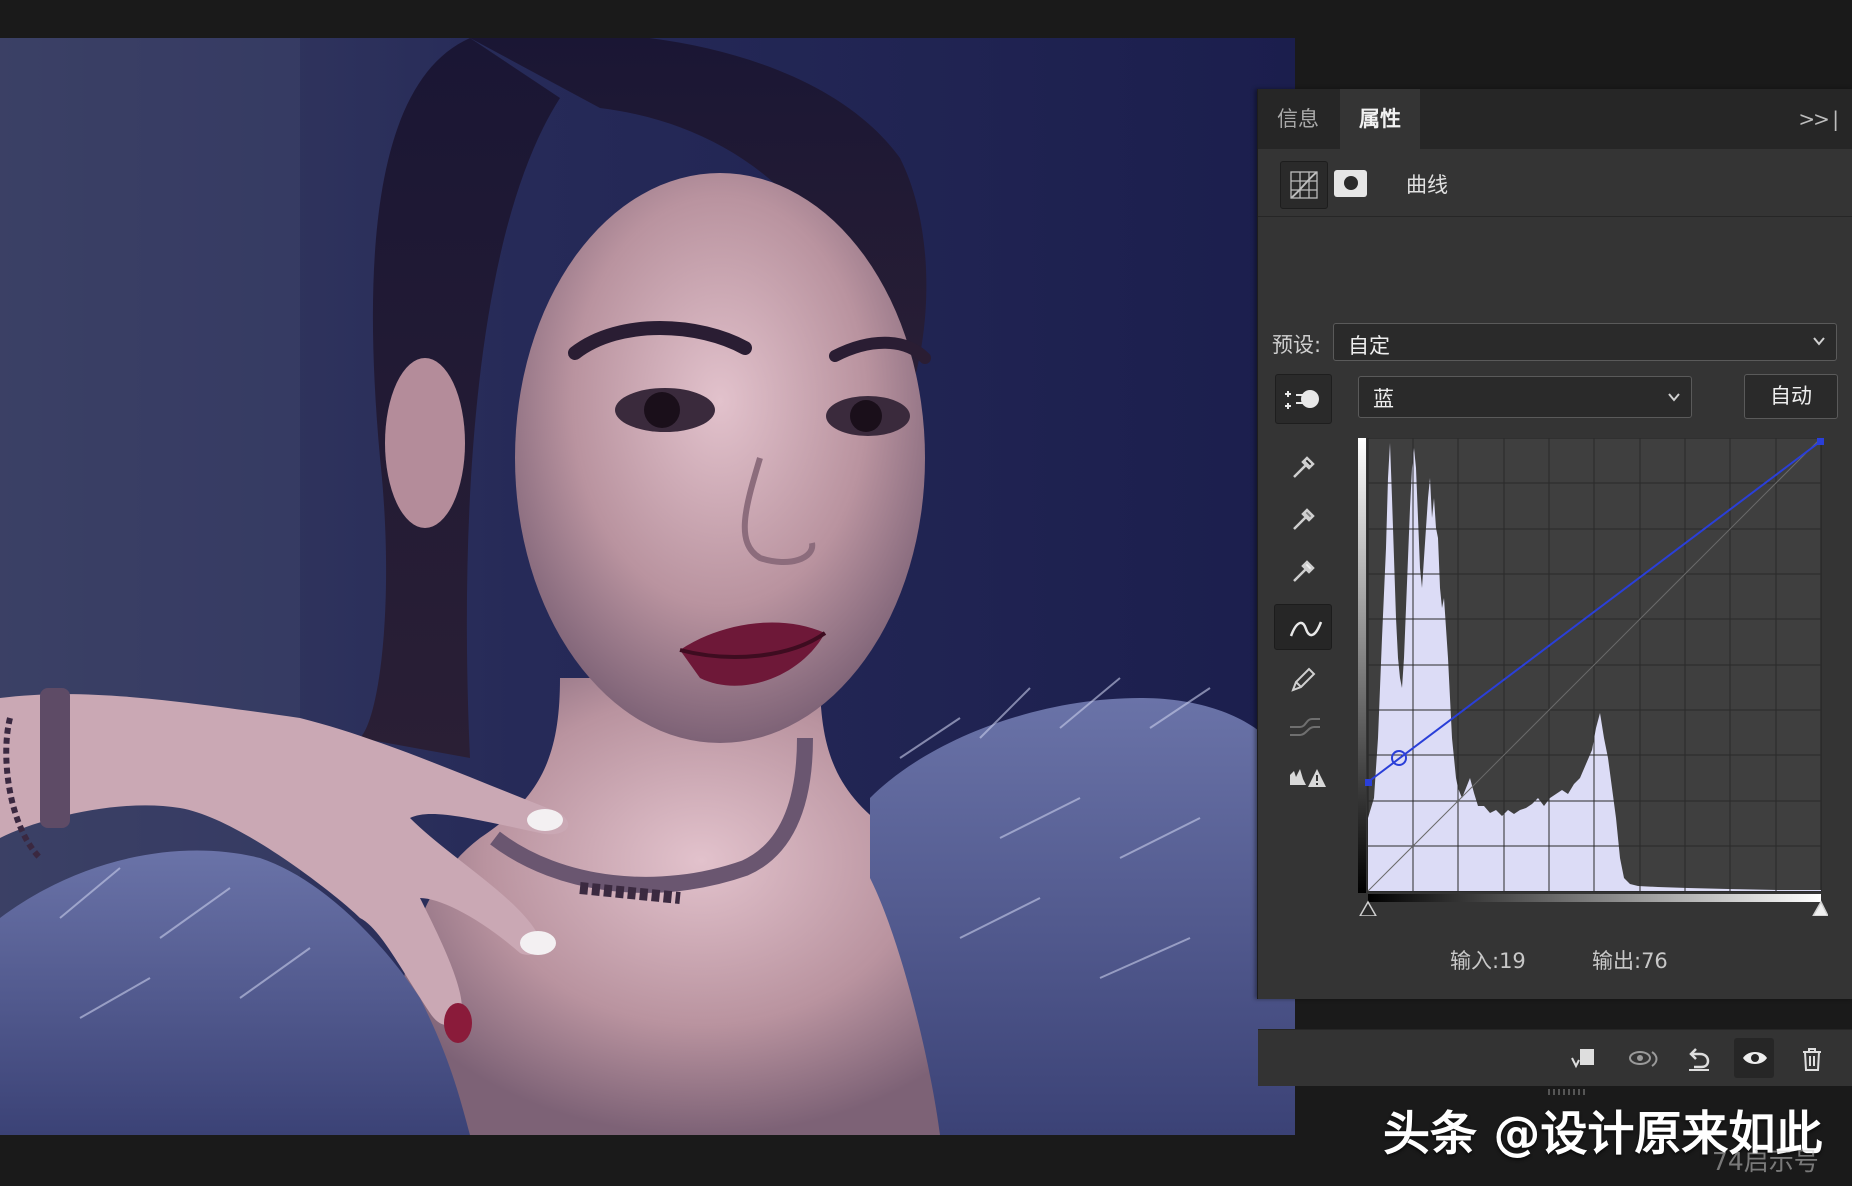 This screenshot has width=1852, height=1186. I want to click on tab-properties: 属性, so click(1380, 119).